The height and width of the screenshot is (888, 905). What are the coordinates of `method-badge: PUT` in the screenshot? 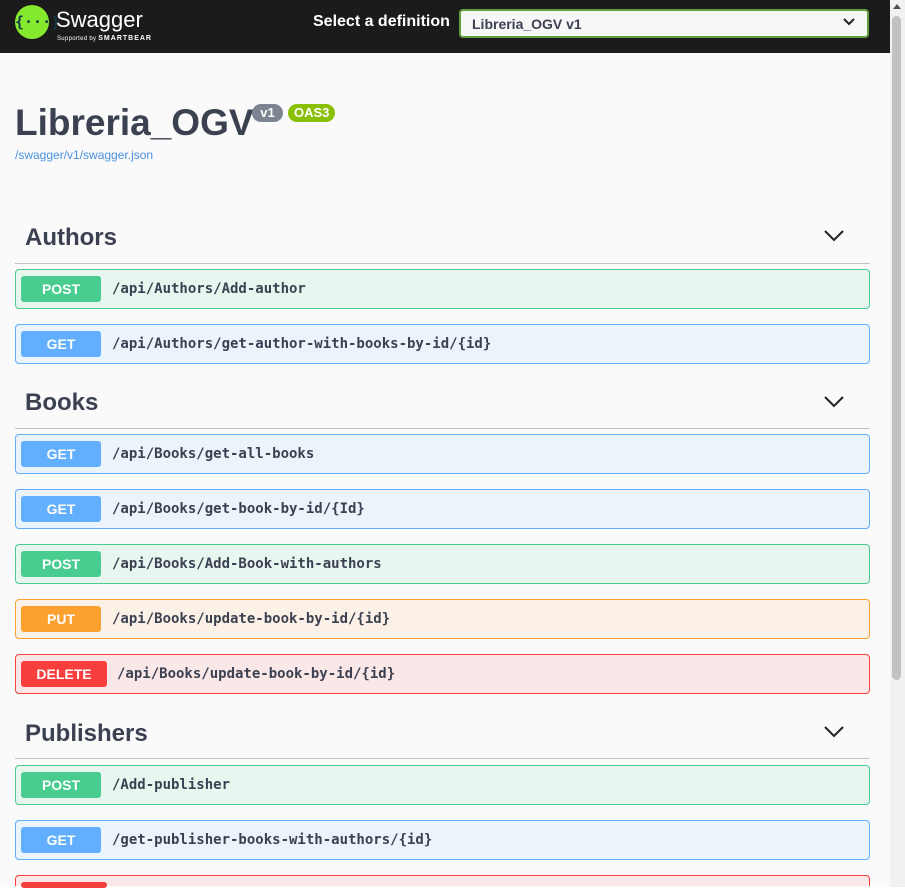 It's located at (61, 619).